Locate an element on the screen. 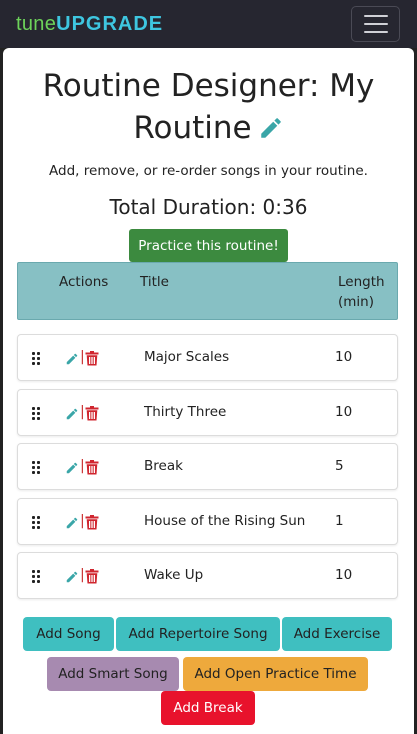  table-row: | House of the Rising Sun 1 is located at coordinates (207, 521).